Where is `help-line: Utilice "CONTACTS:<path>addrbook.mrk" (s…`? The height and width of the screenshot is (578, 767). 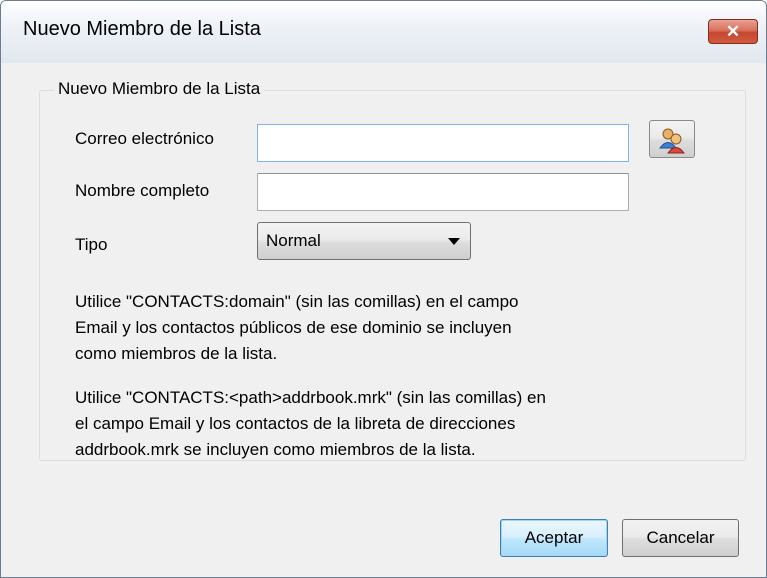
help-line: Utilice "CONTACTS:<path>addrbook.mrk" (s… is located at coordinates (310, 397).